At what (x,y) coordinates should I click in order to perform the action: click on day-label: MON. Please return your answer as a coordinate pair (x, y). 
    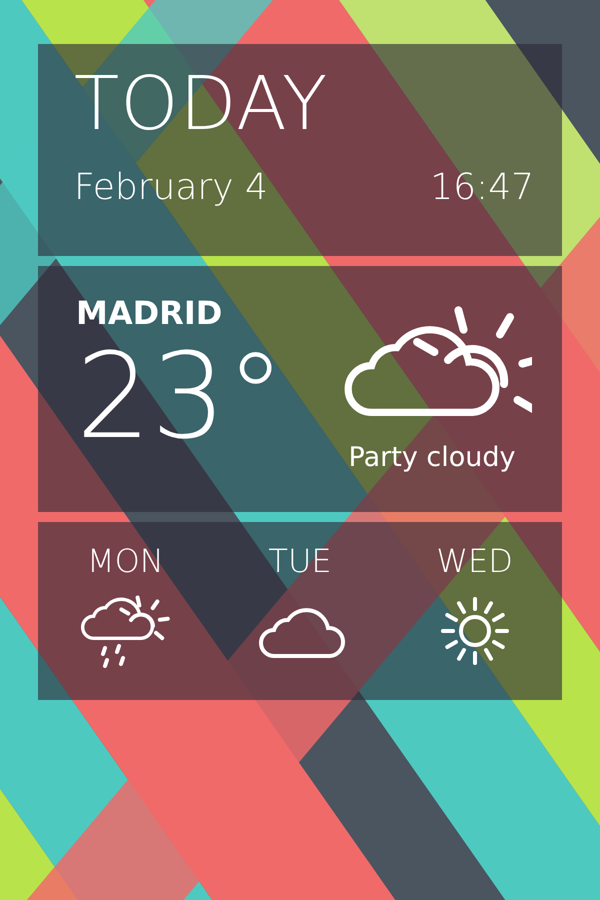
    Looking at the image, I should click on (125, 561).